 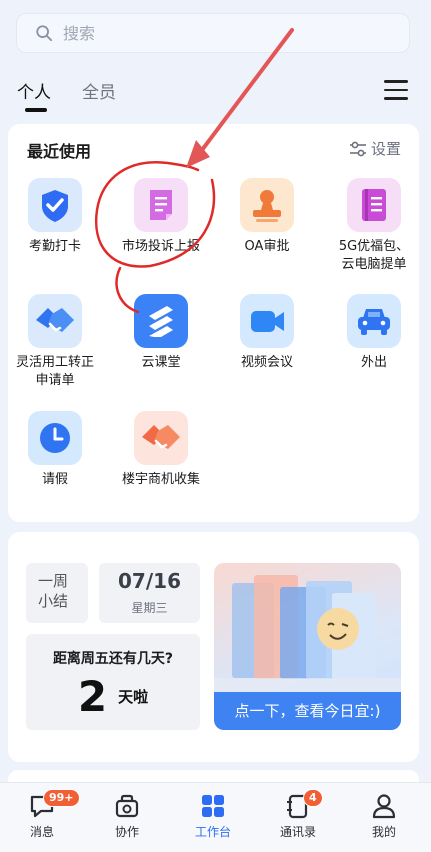 What do you see at coordinates (99, 90) in the screenshot?
I see `tab-all-staff: 全员` at bounding box center [99, 90].